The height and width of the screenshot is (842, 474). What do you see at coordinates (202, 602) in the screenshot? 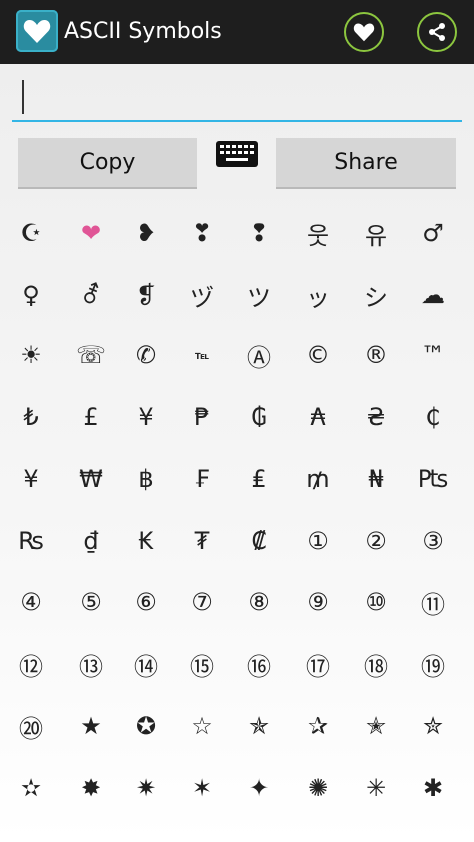
I see `symbol-cell: ⑦` at bounding box center [202, 602].